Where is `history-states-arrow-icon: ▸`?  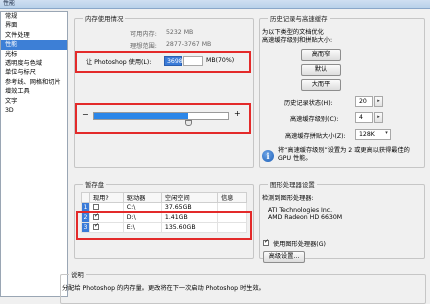
history-states-arrow-icon: ▸ is located at coordinates (378, 101).